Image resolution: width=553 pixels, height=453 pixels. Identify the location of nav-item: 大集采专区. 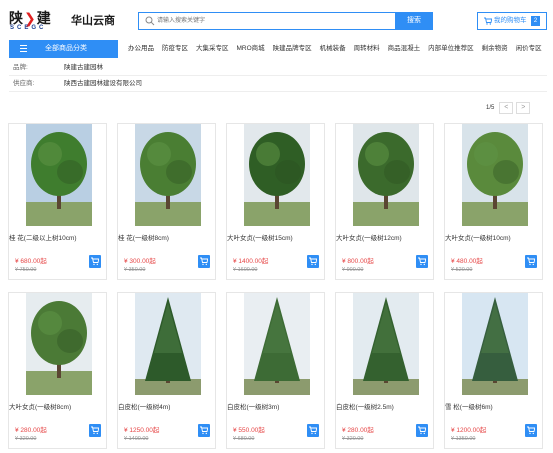
(212, 49).